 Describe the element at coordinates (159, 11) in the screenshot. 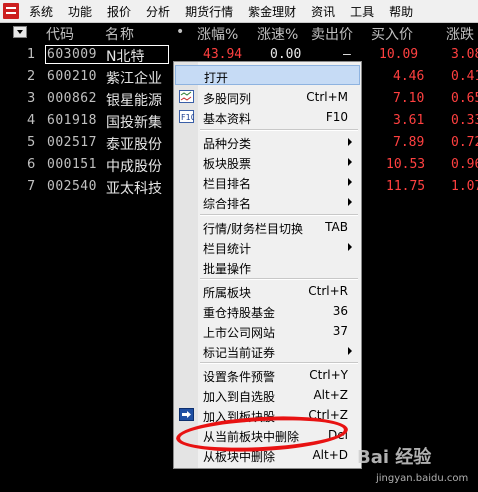

I see `menu-analysis: 分析` at that location.